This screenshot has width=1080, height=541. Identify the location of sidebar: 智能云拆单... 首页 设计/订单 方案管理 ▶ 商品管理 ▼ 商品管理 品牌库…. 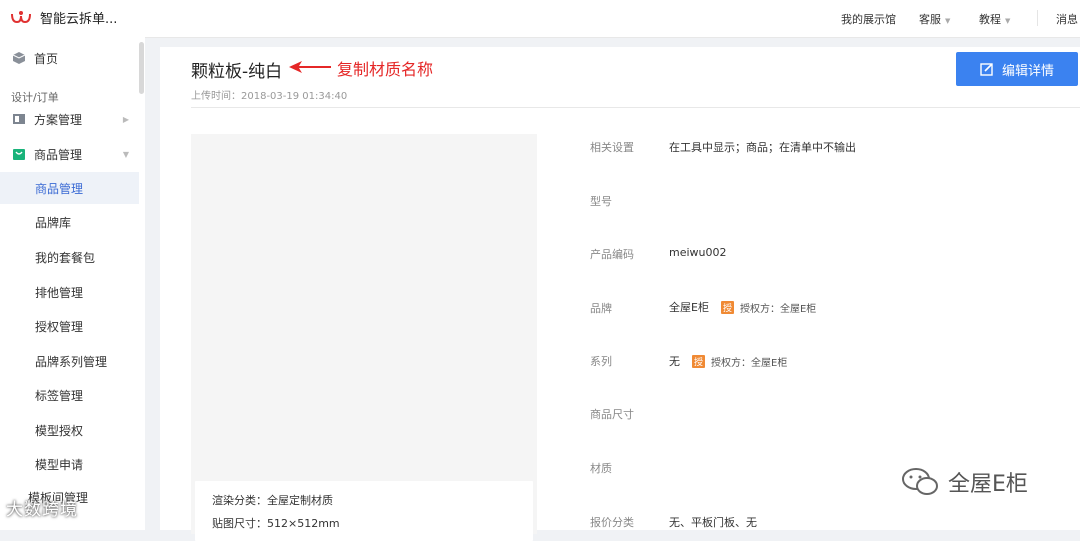
(72, 265).